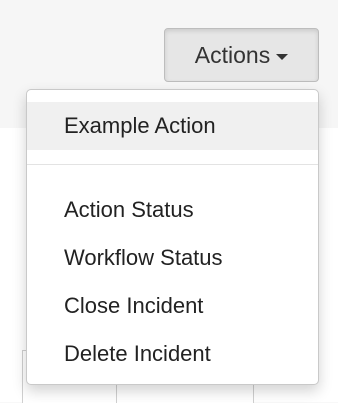 This screenshot has height=403, width=338. Describe the element at coordinates (172, 126) in the screenshot. I see `menu-item-example-action: Example Action` at that location.